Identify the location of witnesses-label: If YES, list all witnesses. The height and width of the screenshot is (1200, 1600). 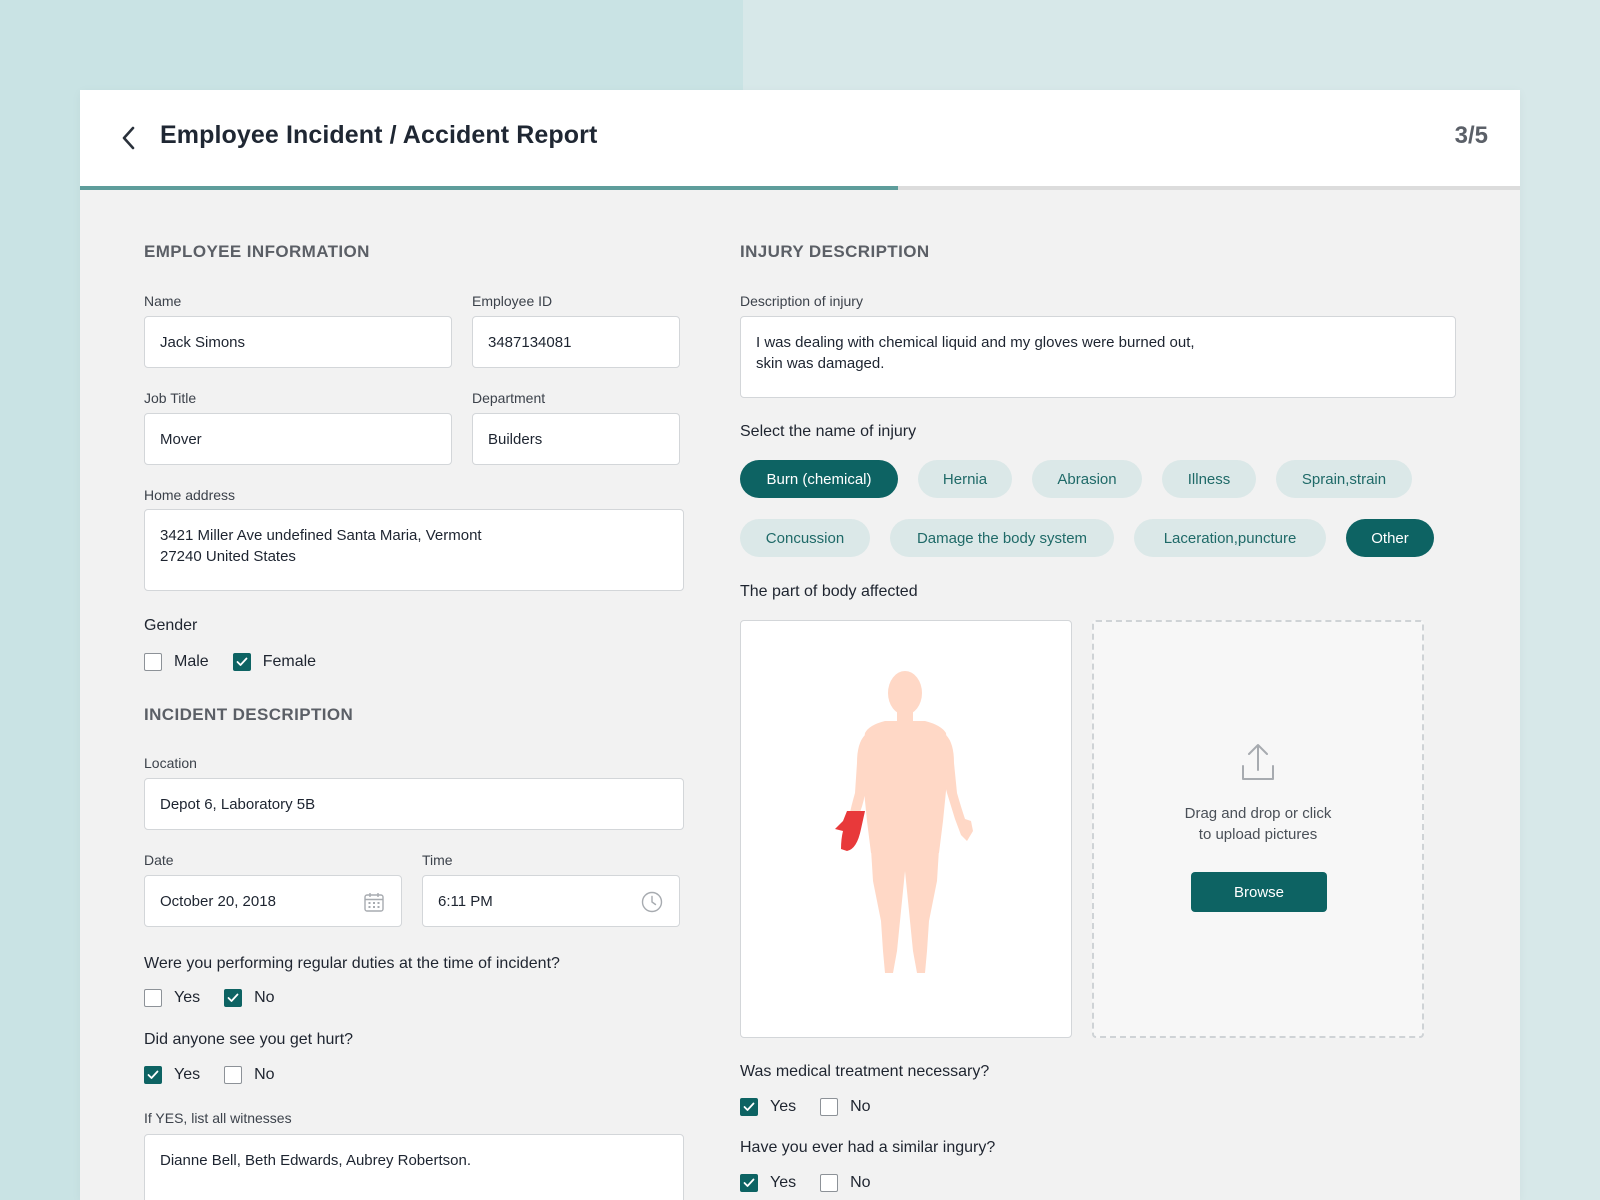
(218, 1118).